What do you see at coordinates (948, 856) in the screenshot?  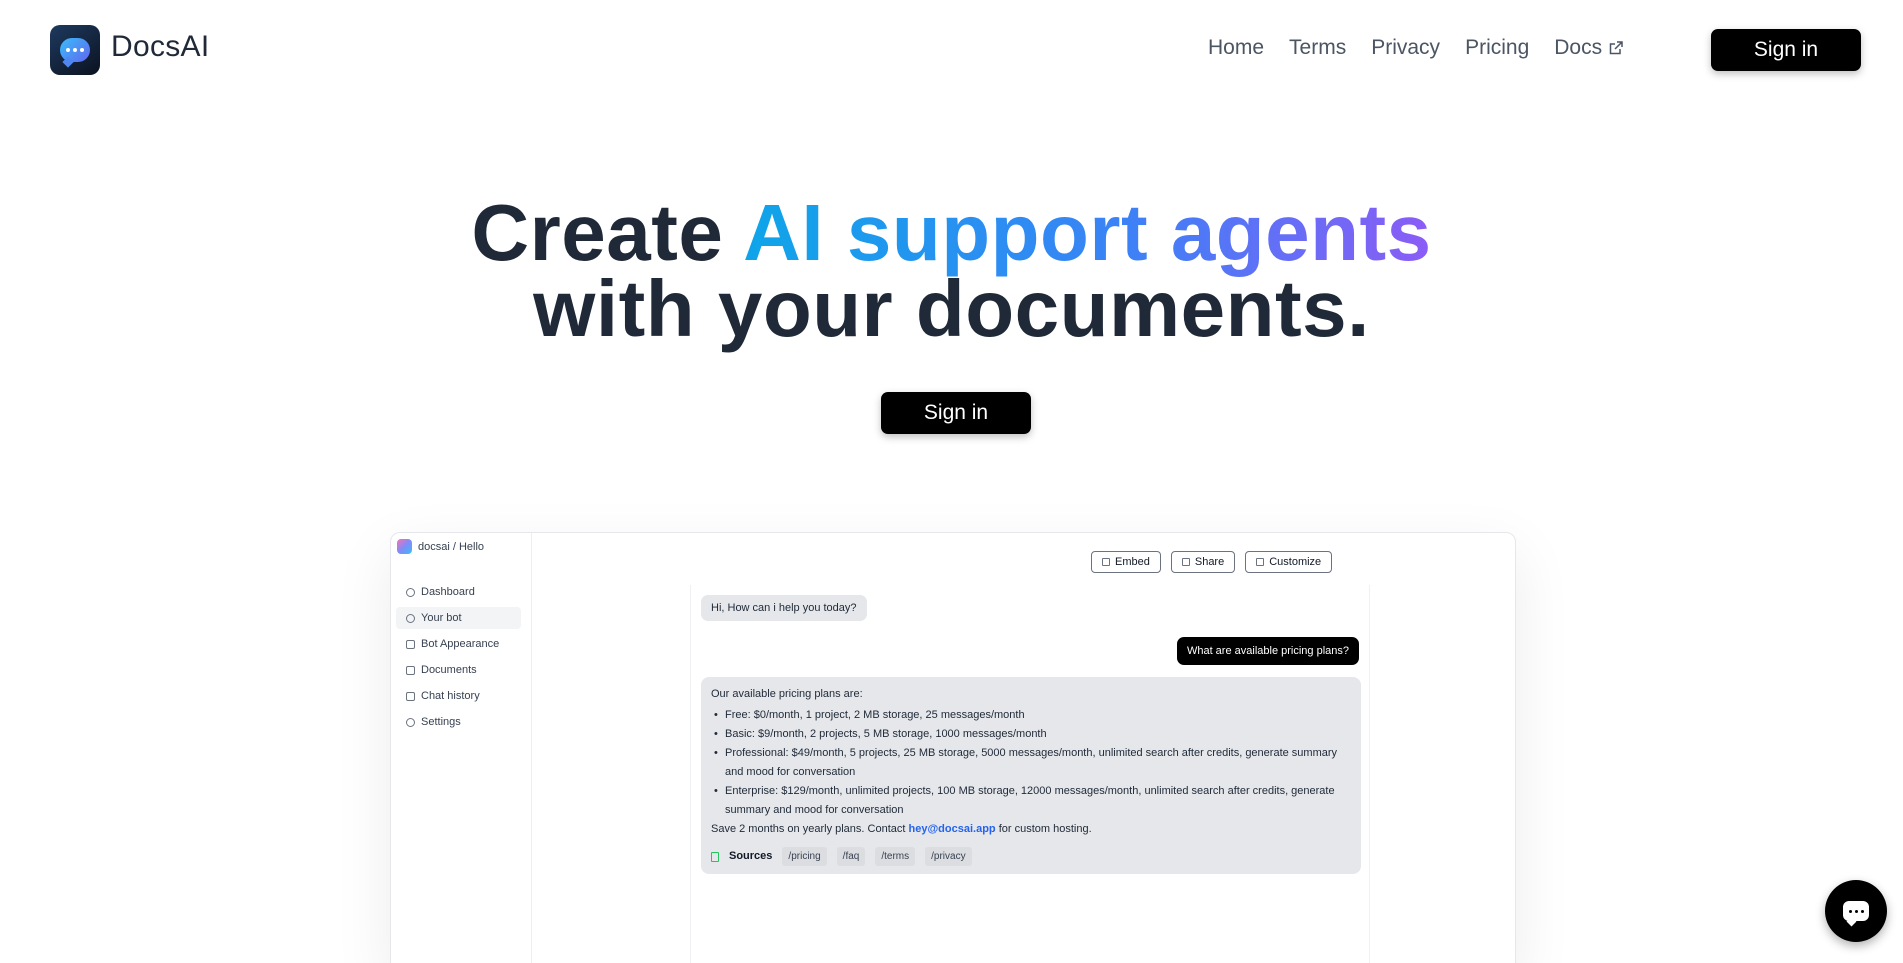 I see `source-tag: /privacy` at bounding box center [948, 856].